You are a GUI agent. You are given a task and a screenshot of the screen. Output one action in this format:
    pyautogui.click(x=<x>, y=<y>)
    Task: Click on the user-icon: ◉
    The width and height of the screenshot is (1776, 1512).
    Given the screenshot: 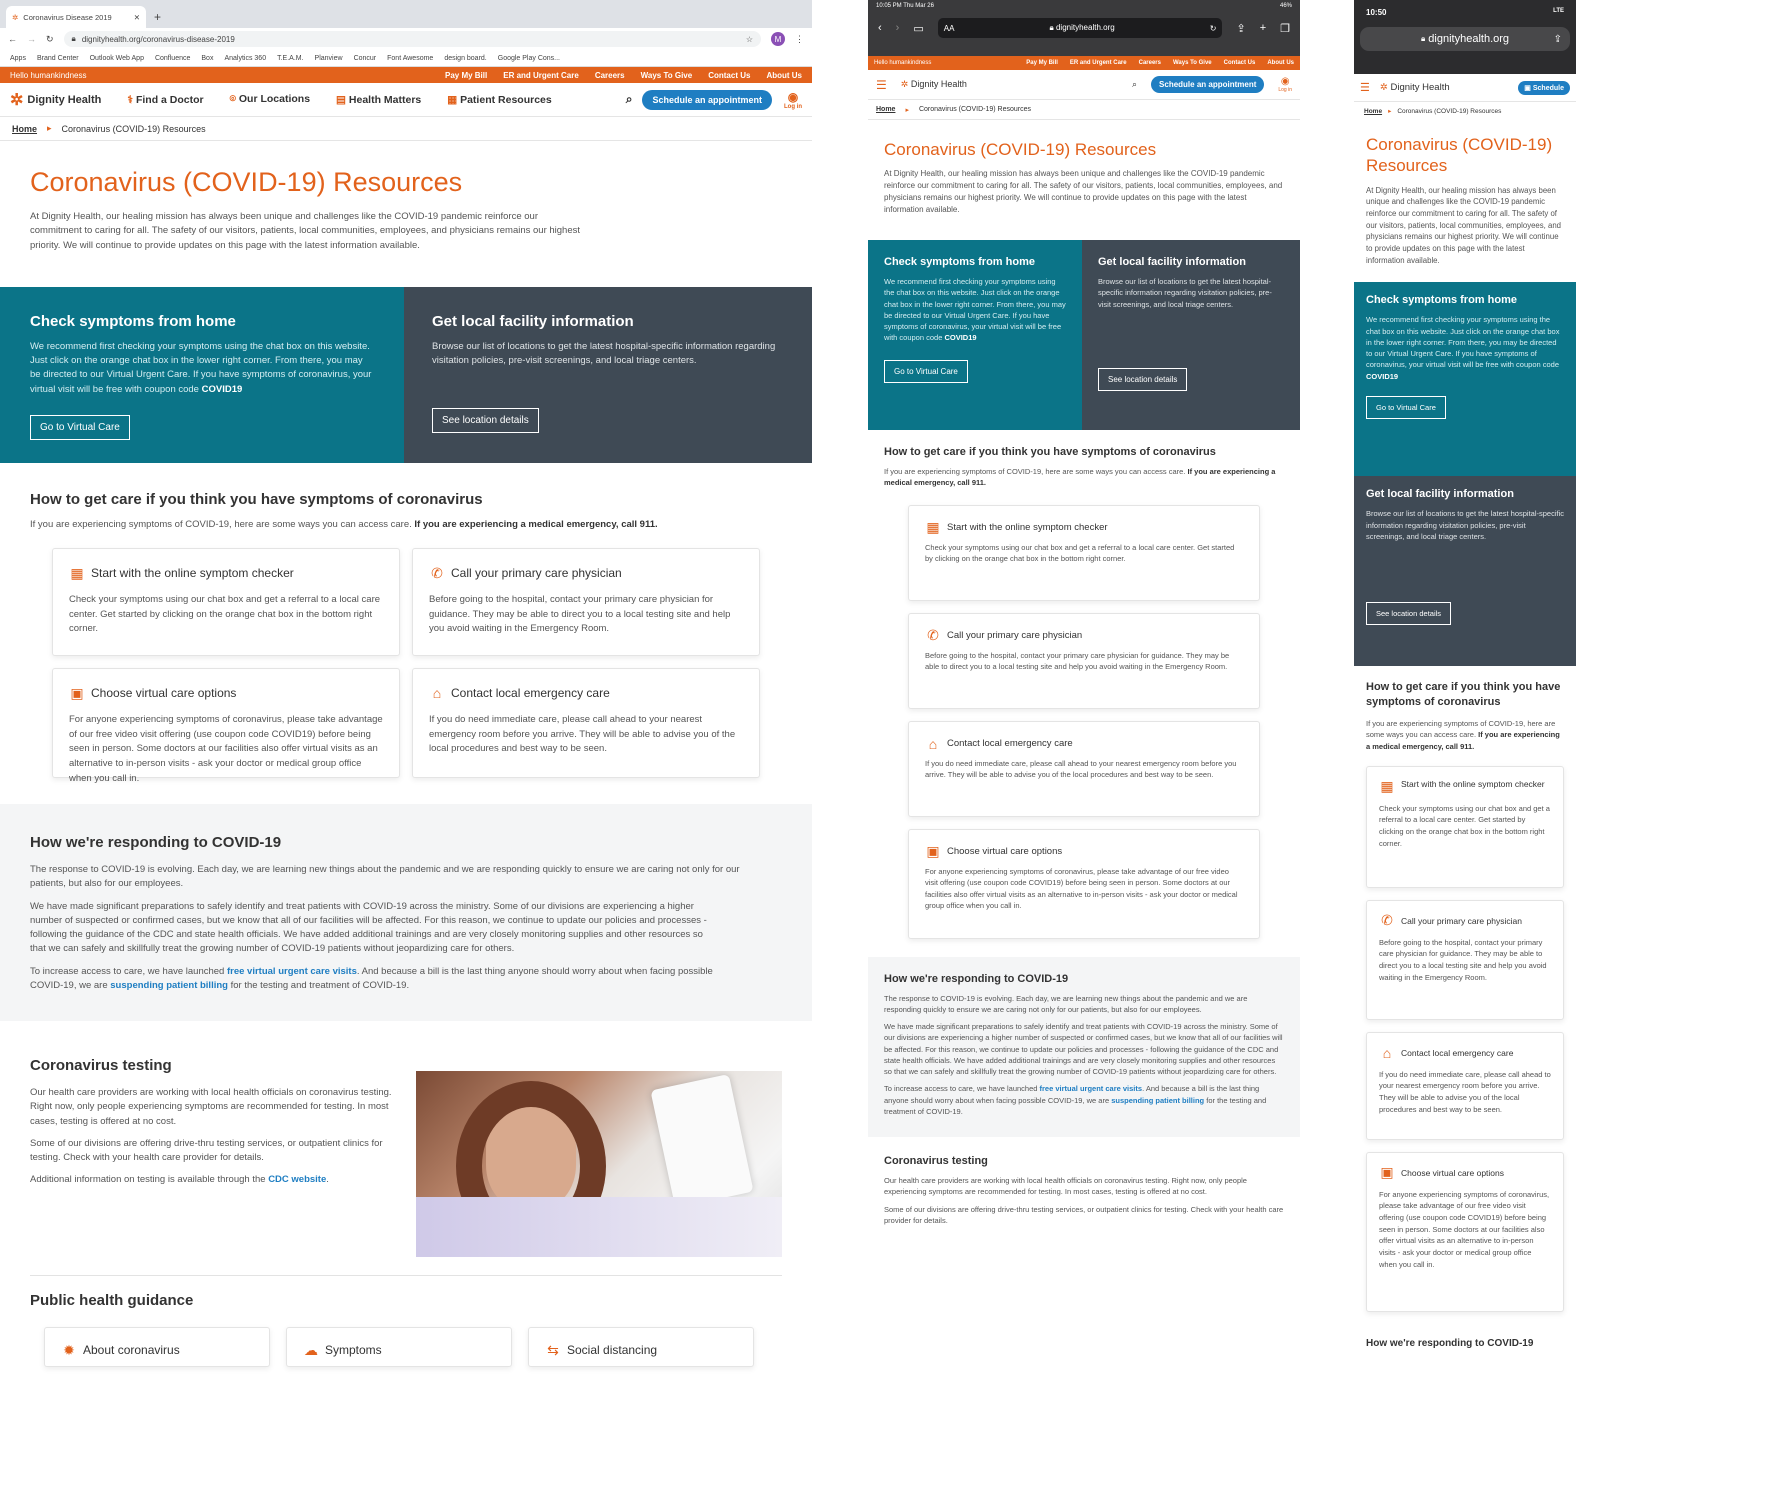 What is the action you would take?
    pyautogui.click(x=793, y=96)
    